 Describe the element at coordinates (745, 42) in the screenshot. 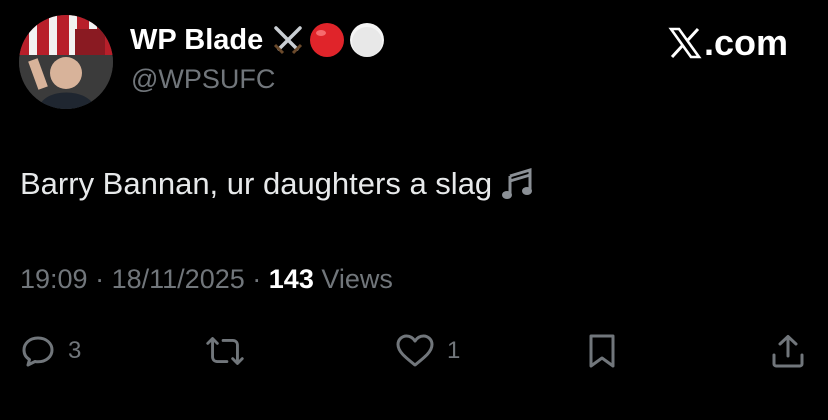

I see `brand-label: .com` at that location.